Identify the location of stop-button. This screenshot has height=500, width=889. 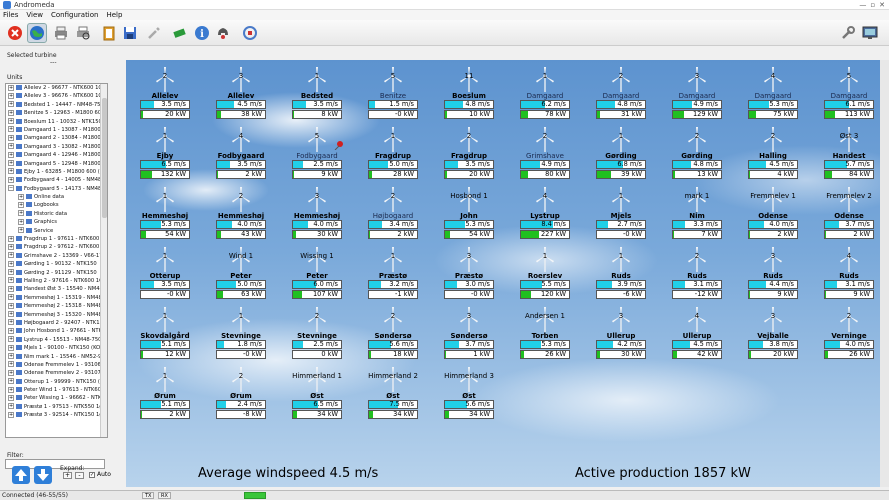
(15, 33).